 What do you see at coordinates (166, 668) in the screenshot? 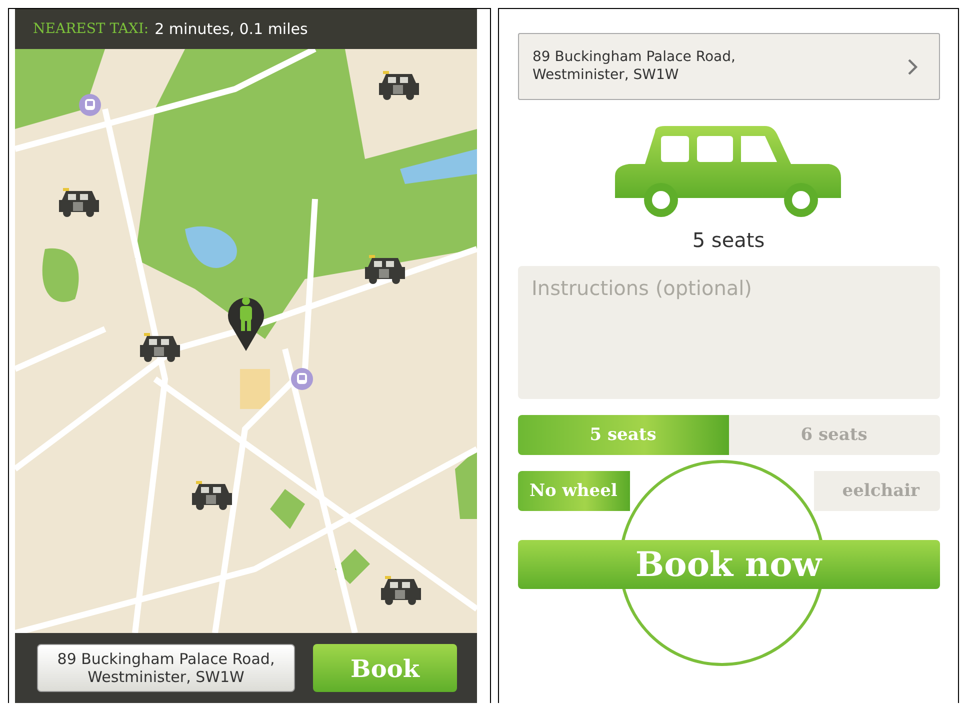
I see `address-button: 89 Buckingham Palace Road, Westminister, SW1W` at bounding box center [166, 668].